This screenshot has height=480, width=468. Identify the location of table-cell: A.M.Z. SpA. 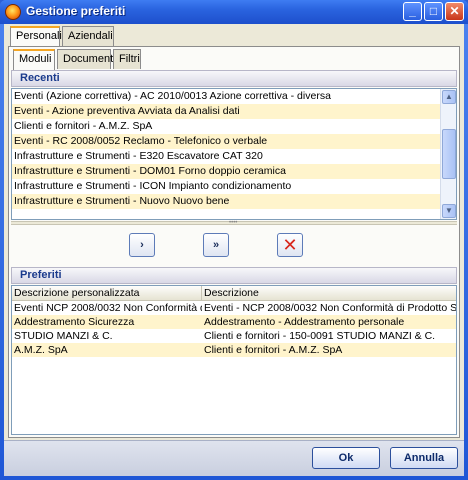
(107, 350).